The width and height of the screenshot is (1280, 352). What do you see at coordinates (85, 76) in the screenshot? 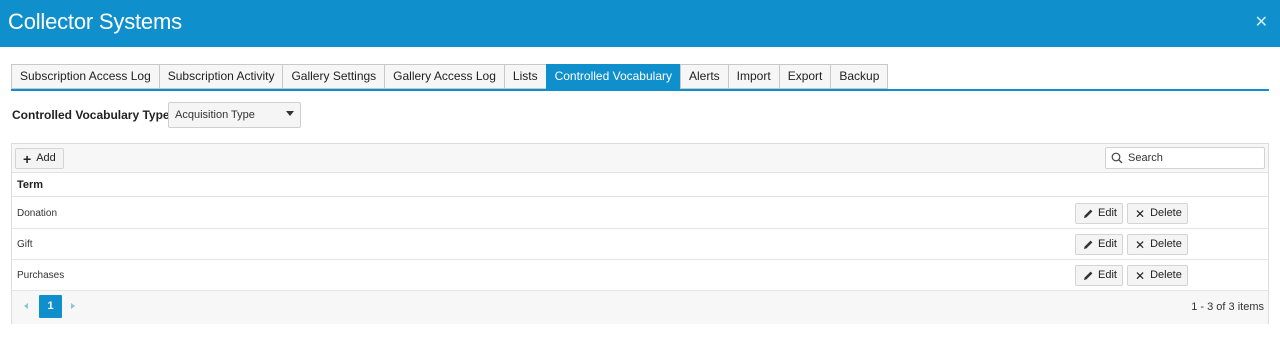
I see `tab-subscription-access-log: Subscription Access Log` at bounding box center [85, 76].